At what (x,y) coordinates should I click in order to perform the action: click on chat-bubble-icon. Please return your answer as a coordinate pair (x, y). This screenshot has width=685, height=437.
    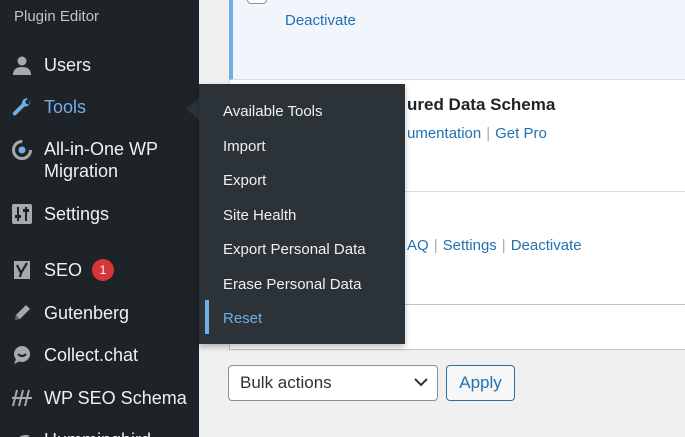
    Looking at the image, I should click on (22, 355).